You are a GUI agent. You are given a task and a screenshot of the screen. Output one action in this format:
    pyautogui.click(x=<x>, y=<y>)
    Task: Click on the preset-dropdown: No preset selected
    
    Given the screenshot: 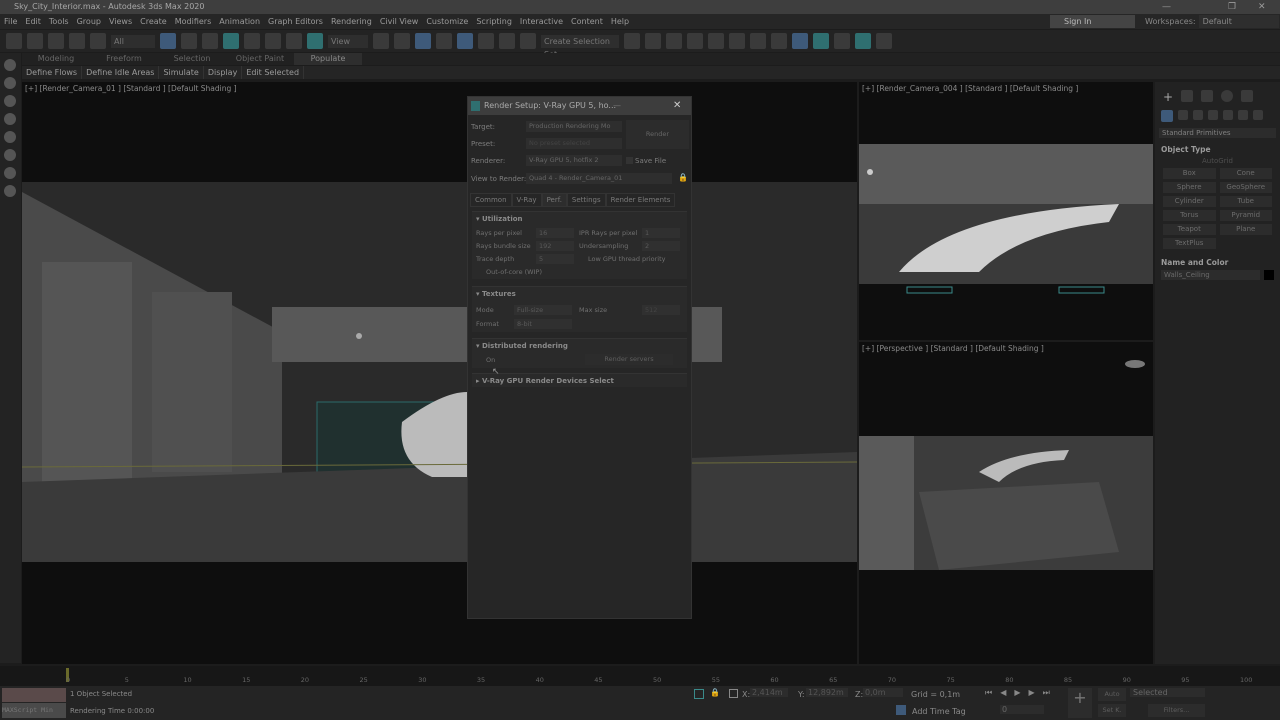 What is the action you would take?
    pyautogui.click(x=574, y=143)
    